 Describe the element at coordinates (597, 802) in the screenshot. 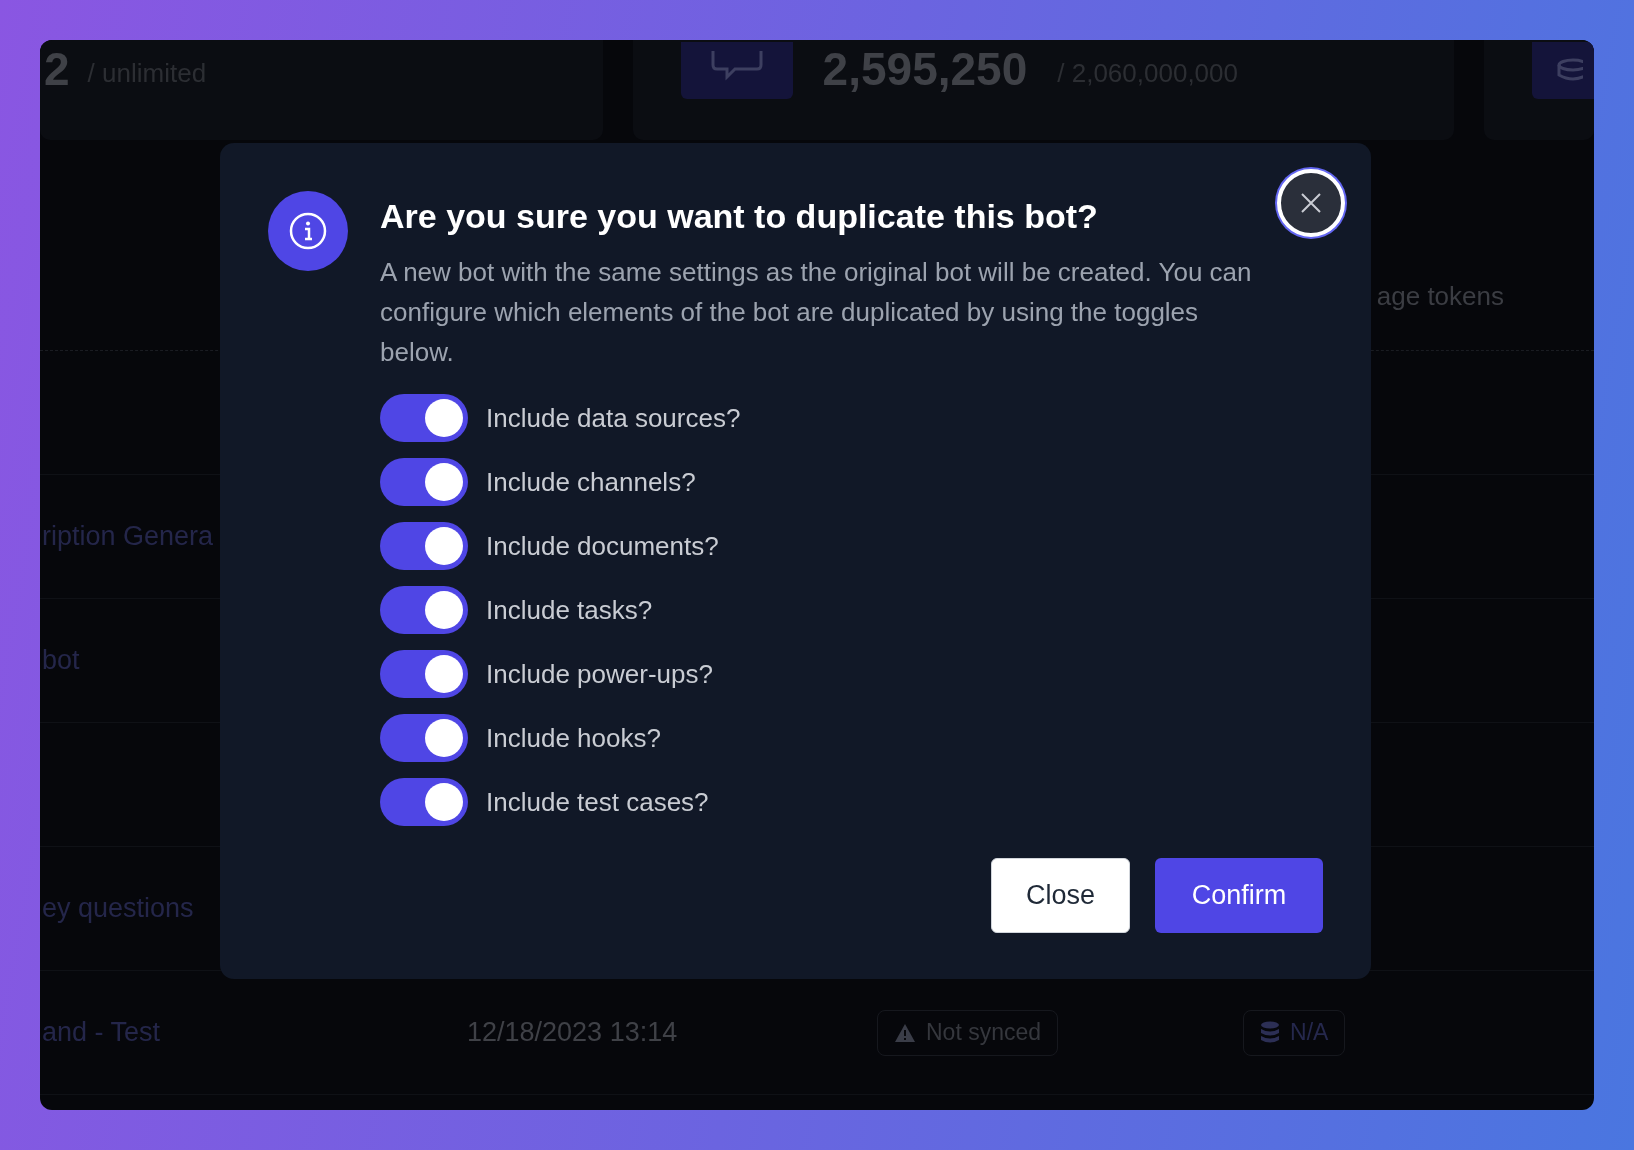

I see `option-label: Include test cases?` at that location.